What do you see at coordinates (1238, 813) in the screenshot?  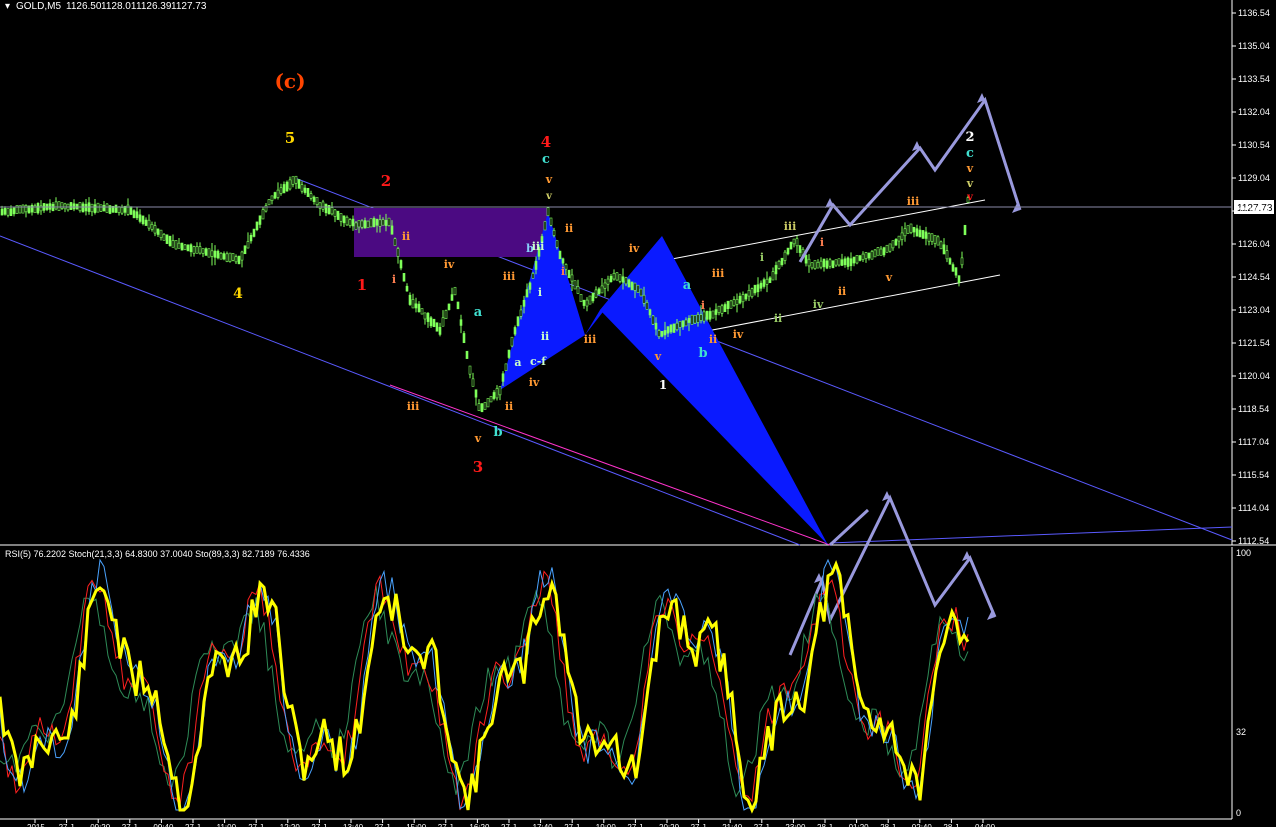 I see `indicator-tick-label: 0` at bounding box center [1238, 813].